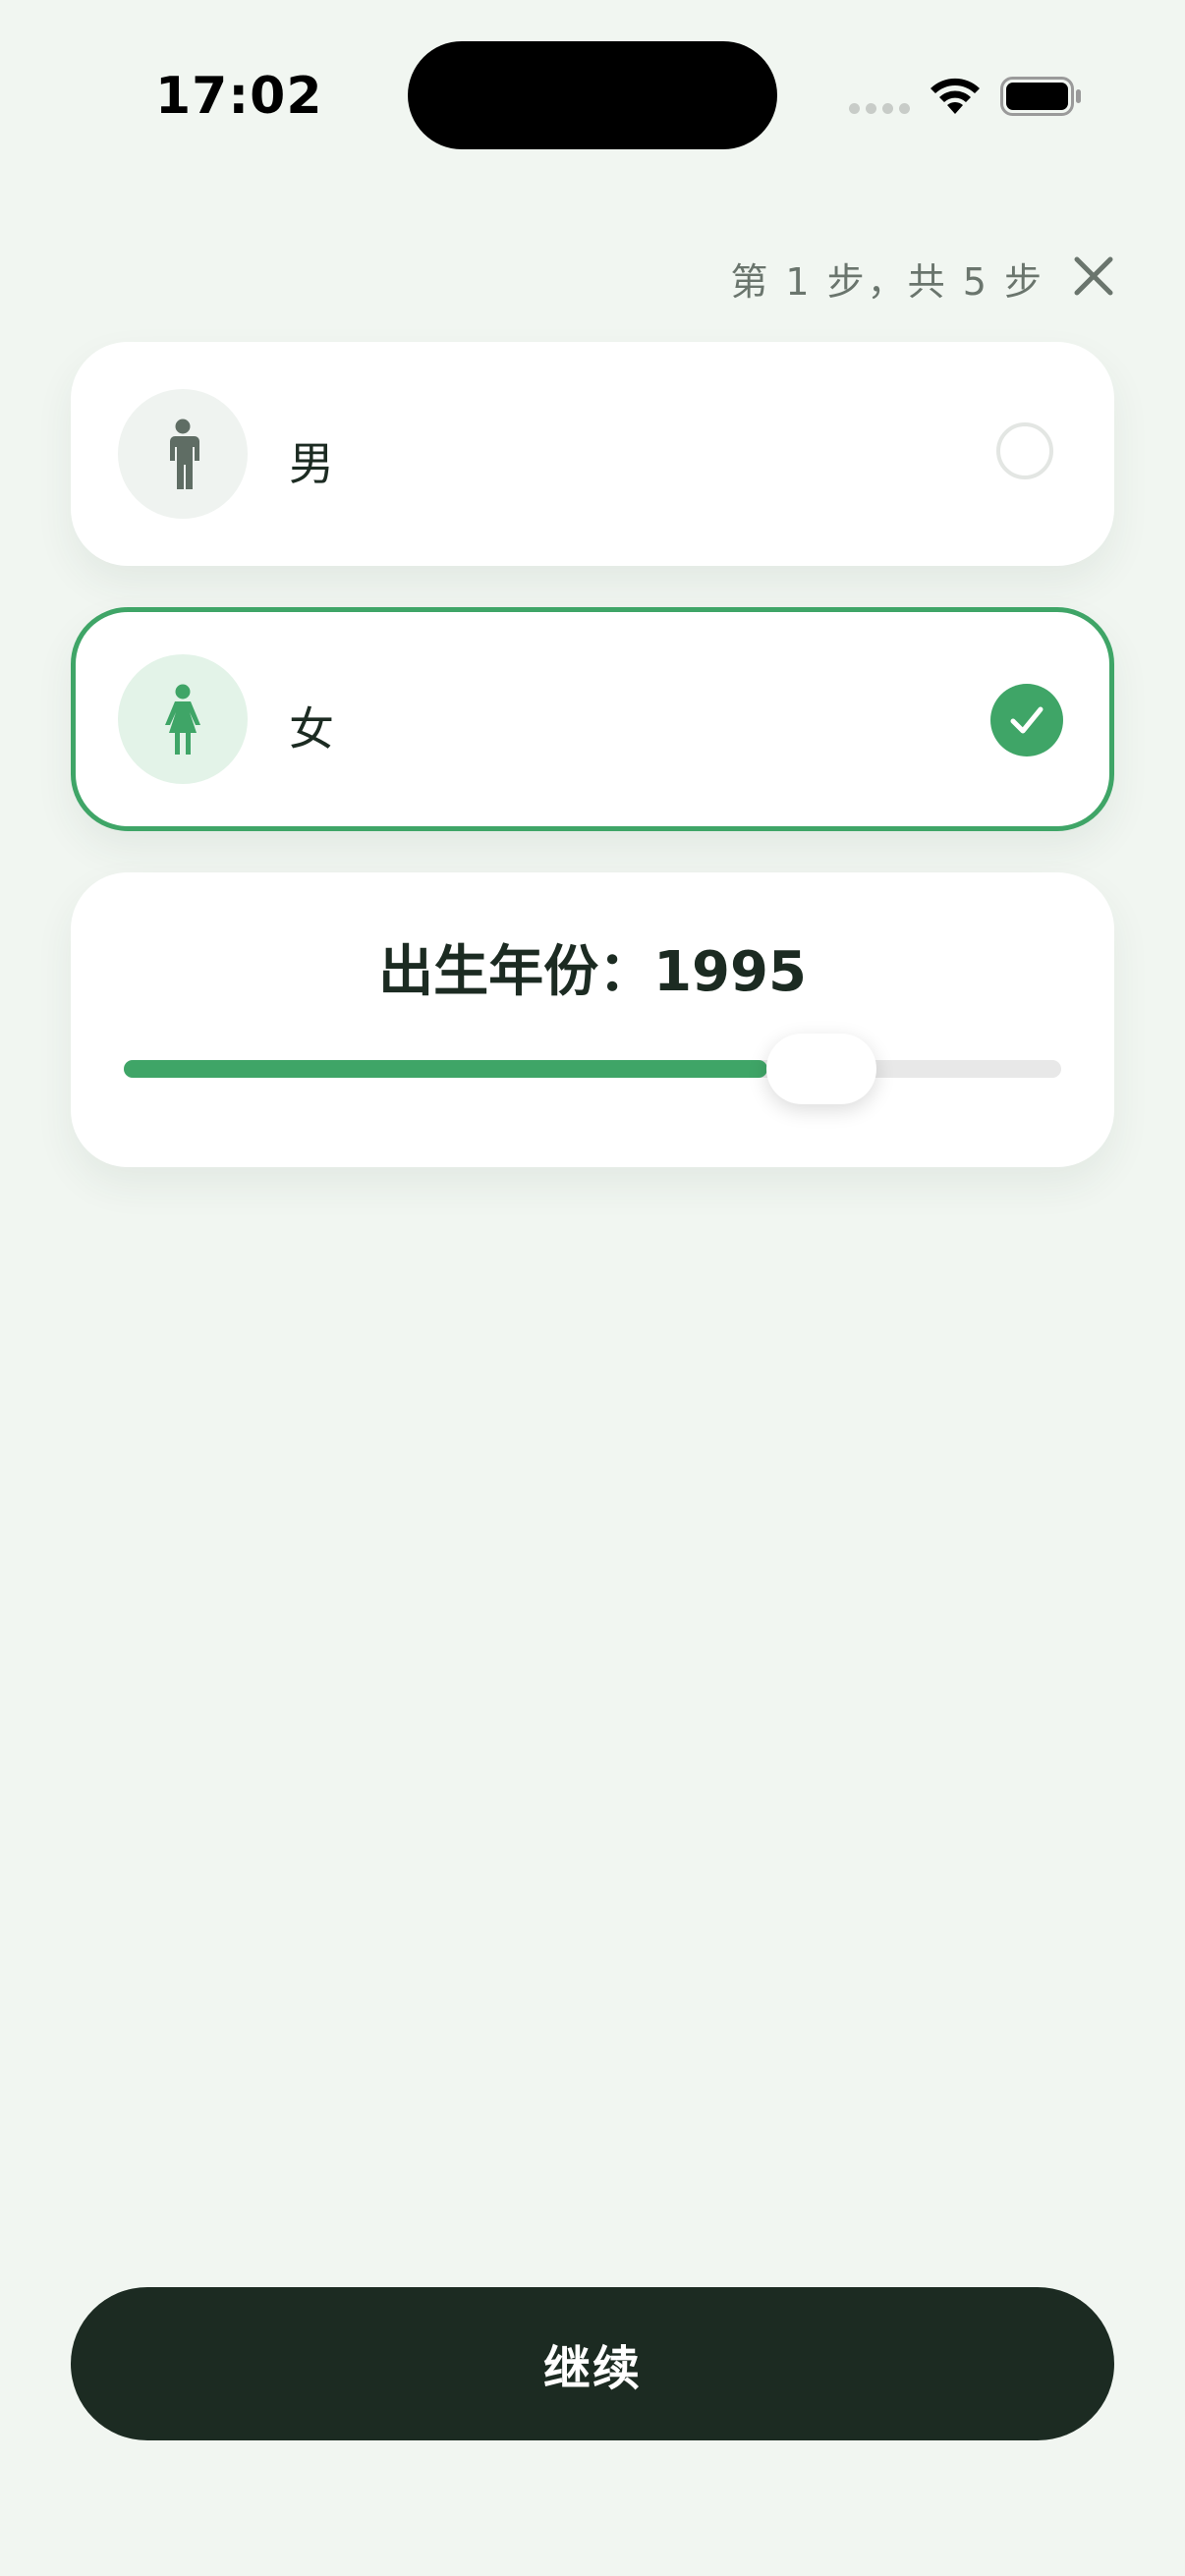 Image resolution: width=1185 pixels, height=2576 pixels. I want to click on year-slider, so click(592, 1069).